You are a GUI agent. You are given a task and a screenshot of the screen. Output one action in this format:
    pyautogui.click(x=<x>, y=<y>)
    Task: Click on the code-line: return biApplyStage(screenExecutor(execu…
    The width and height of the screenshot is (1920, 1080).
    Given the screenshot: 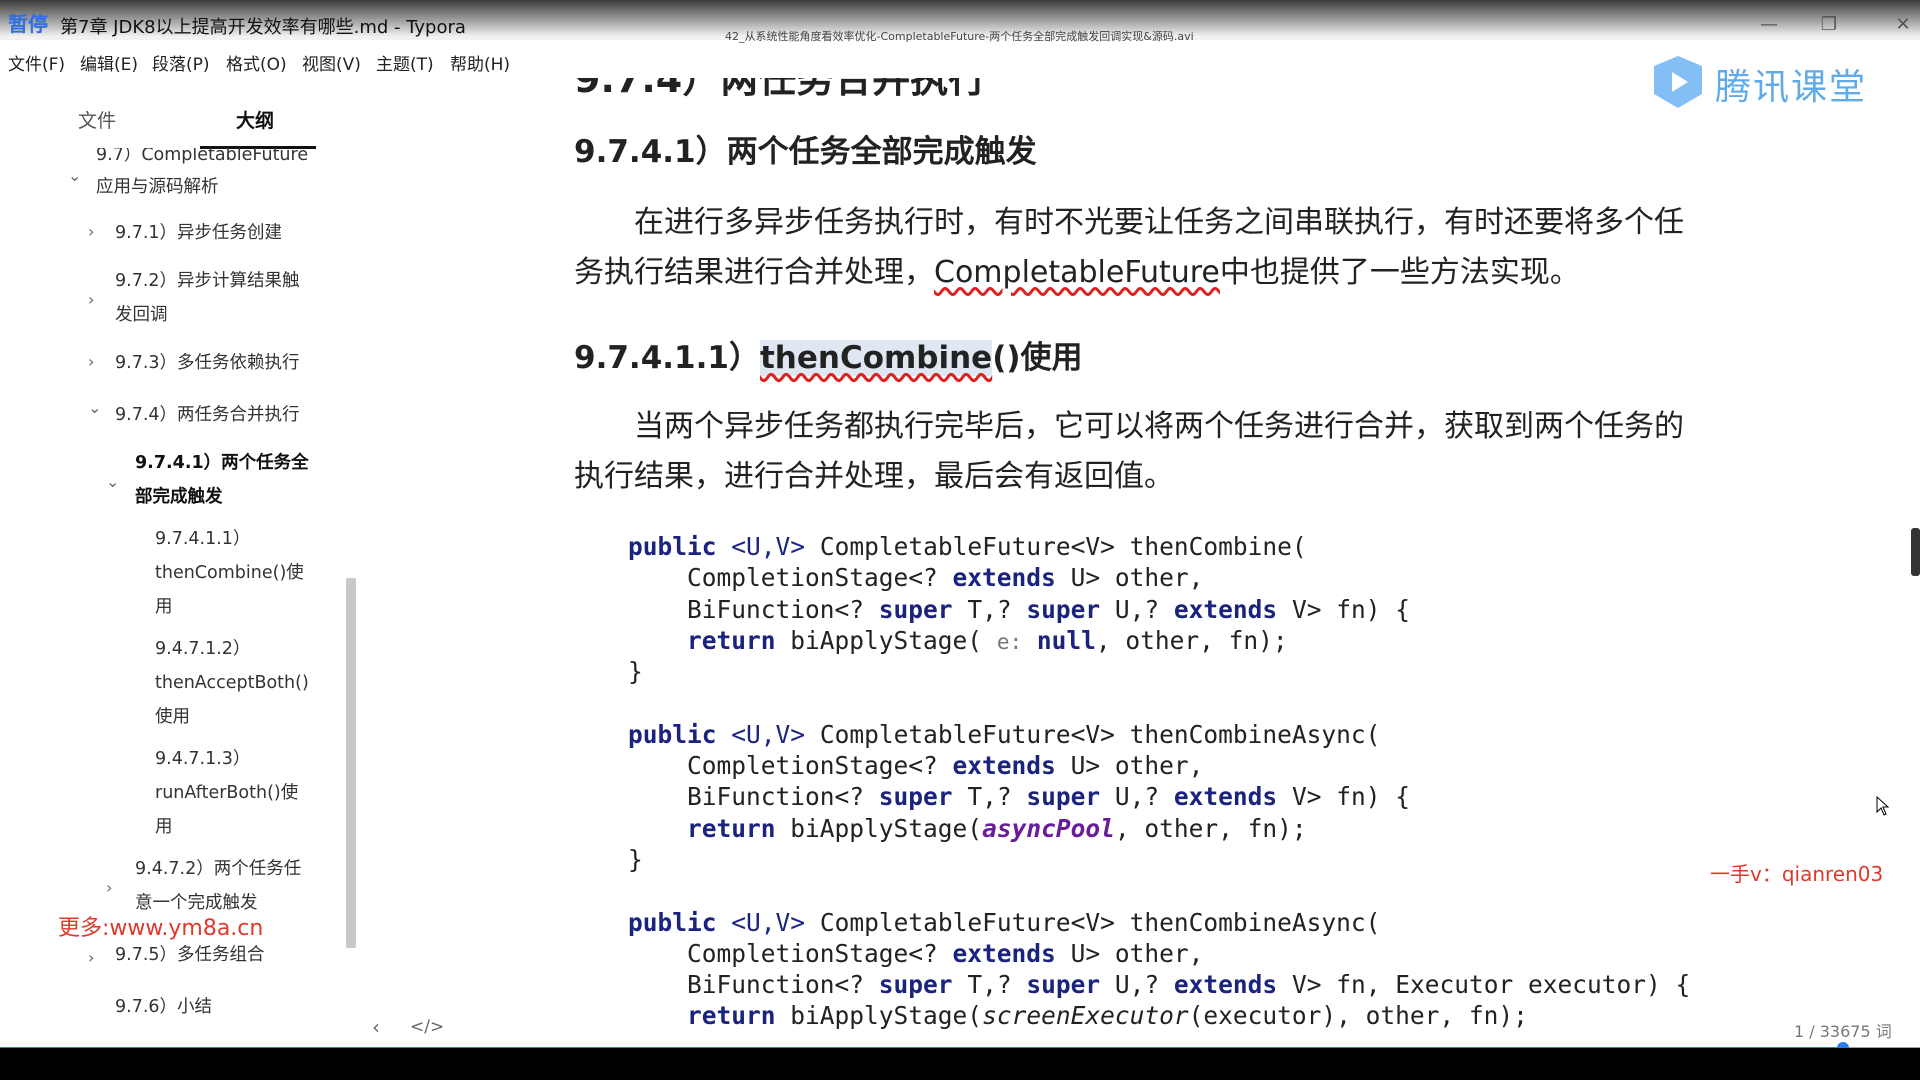 What is the action you would take?
    pyautogui.click(x=1107, y=1016)
    